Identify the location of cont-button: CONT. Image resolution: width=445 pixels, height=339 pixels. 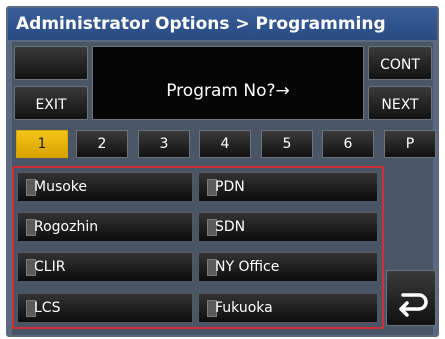
(400, 63).